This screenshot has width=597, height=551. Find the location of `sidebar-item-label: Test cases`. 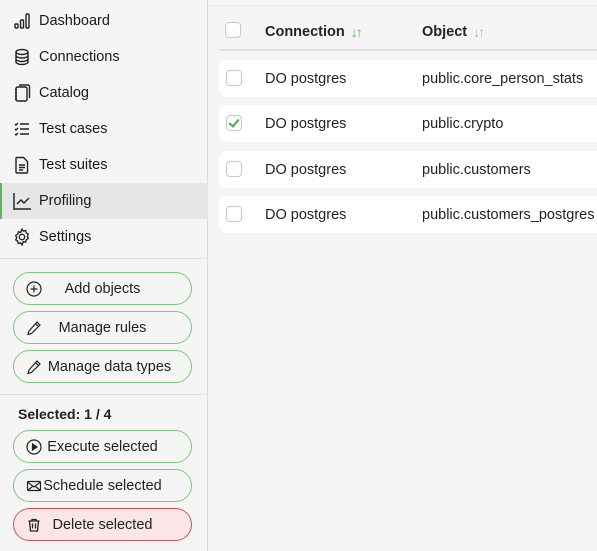

sidebar-item-label: Test cases is located at coordinates (73, 129).